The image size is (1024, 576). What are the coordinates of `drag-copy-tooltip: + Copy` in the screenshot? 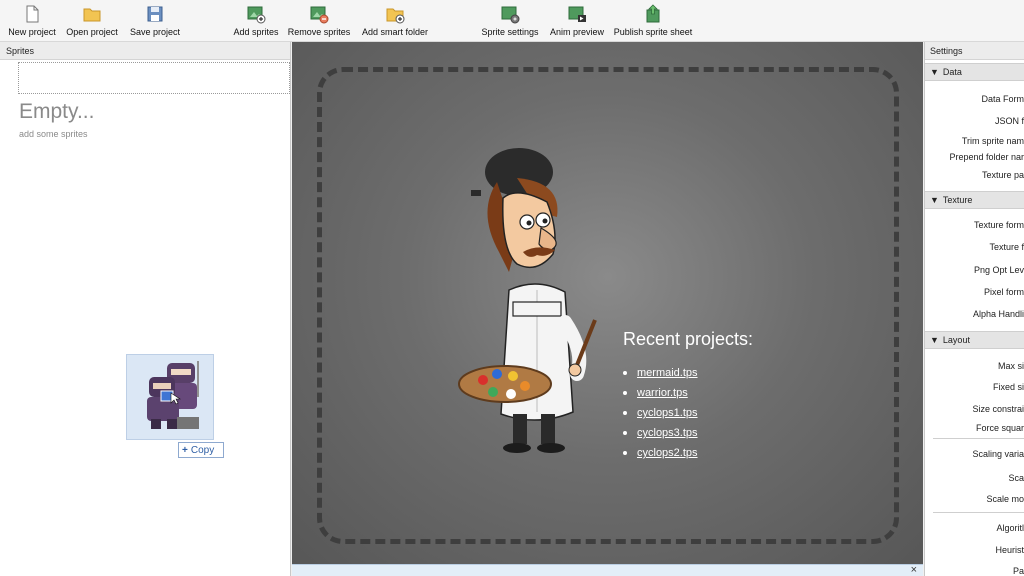 It's located at (201, 450).